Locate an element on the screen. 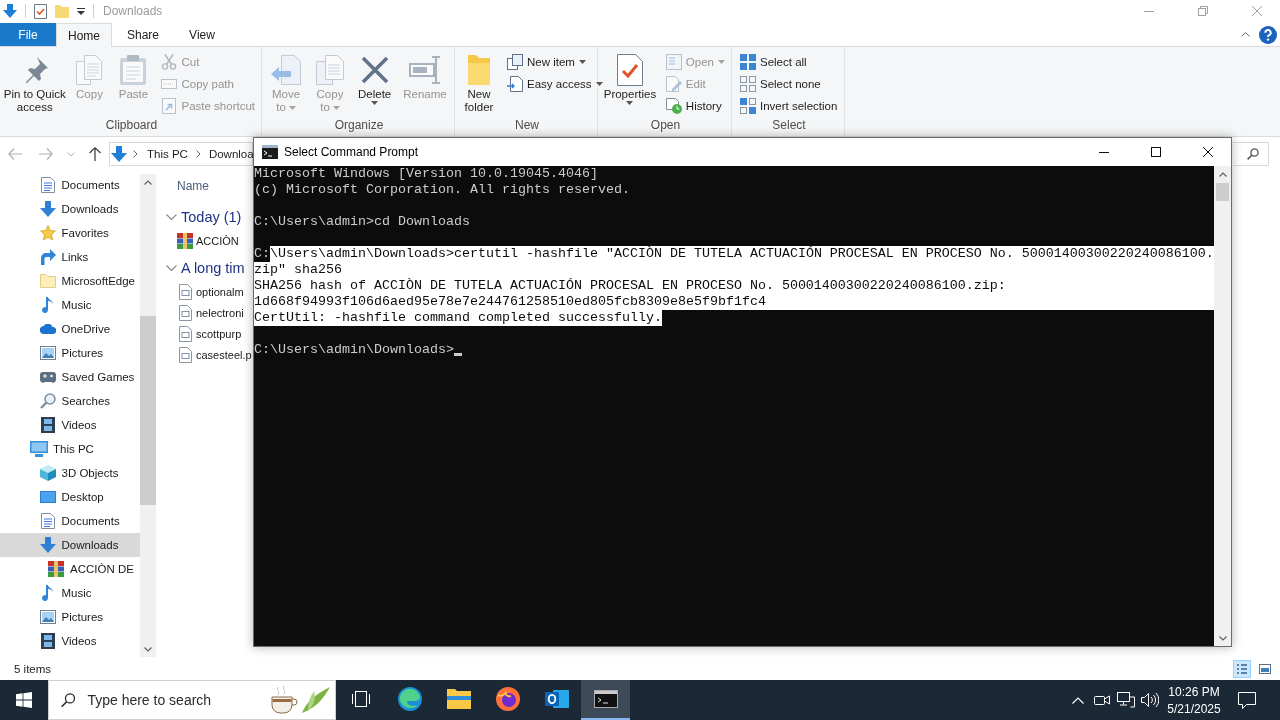 Image resolution: width=1280 pixels, height=720 pixels. nav-item: This PC is located at coordinates (70, 449).